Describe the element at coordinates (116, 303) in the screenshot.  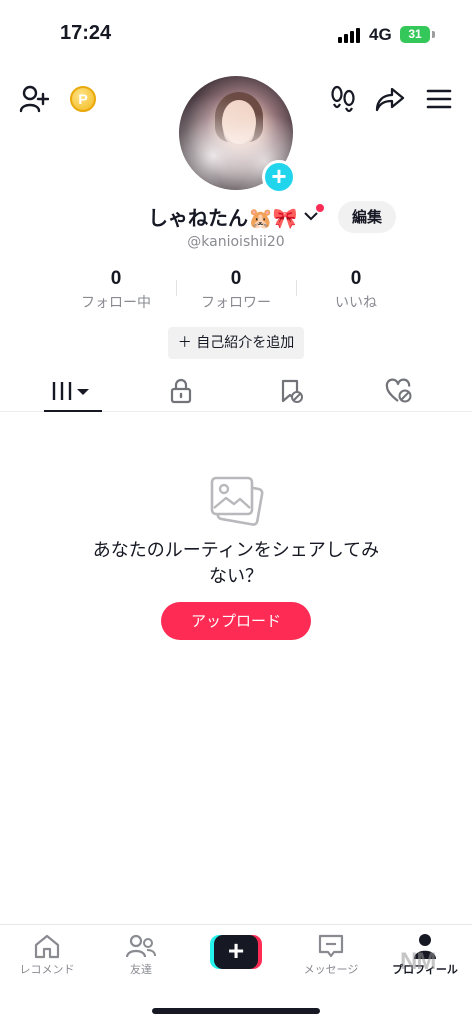
I see `stat-following-label: フォロー中` at that location.